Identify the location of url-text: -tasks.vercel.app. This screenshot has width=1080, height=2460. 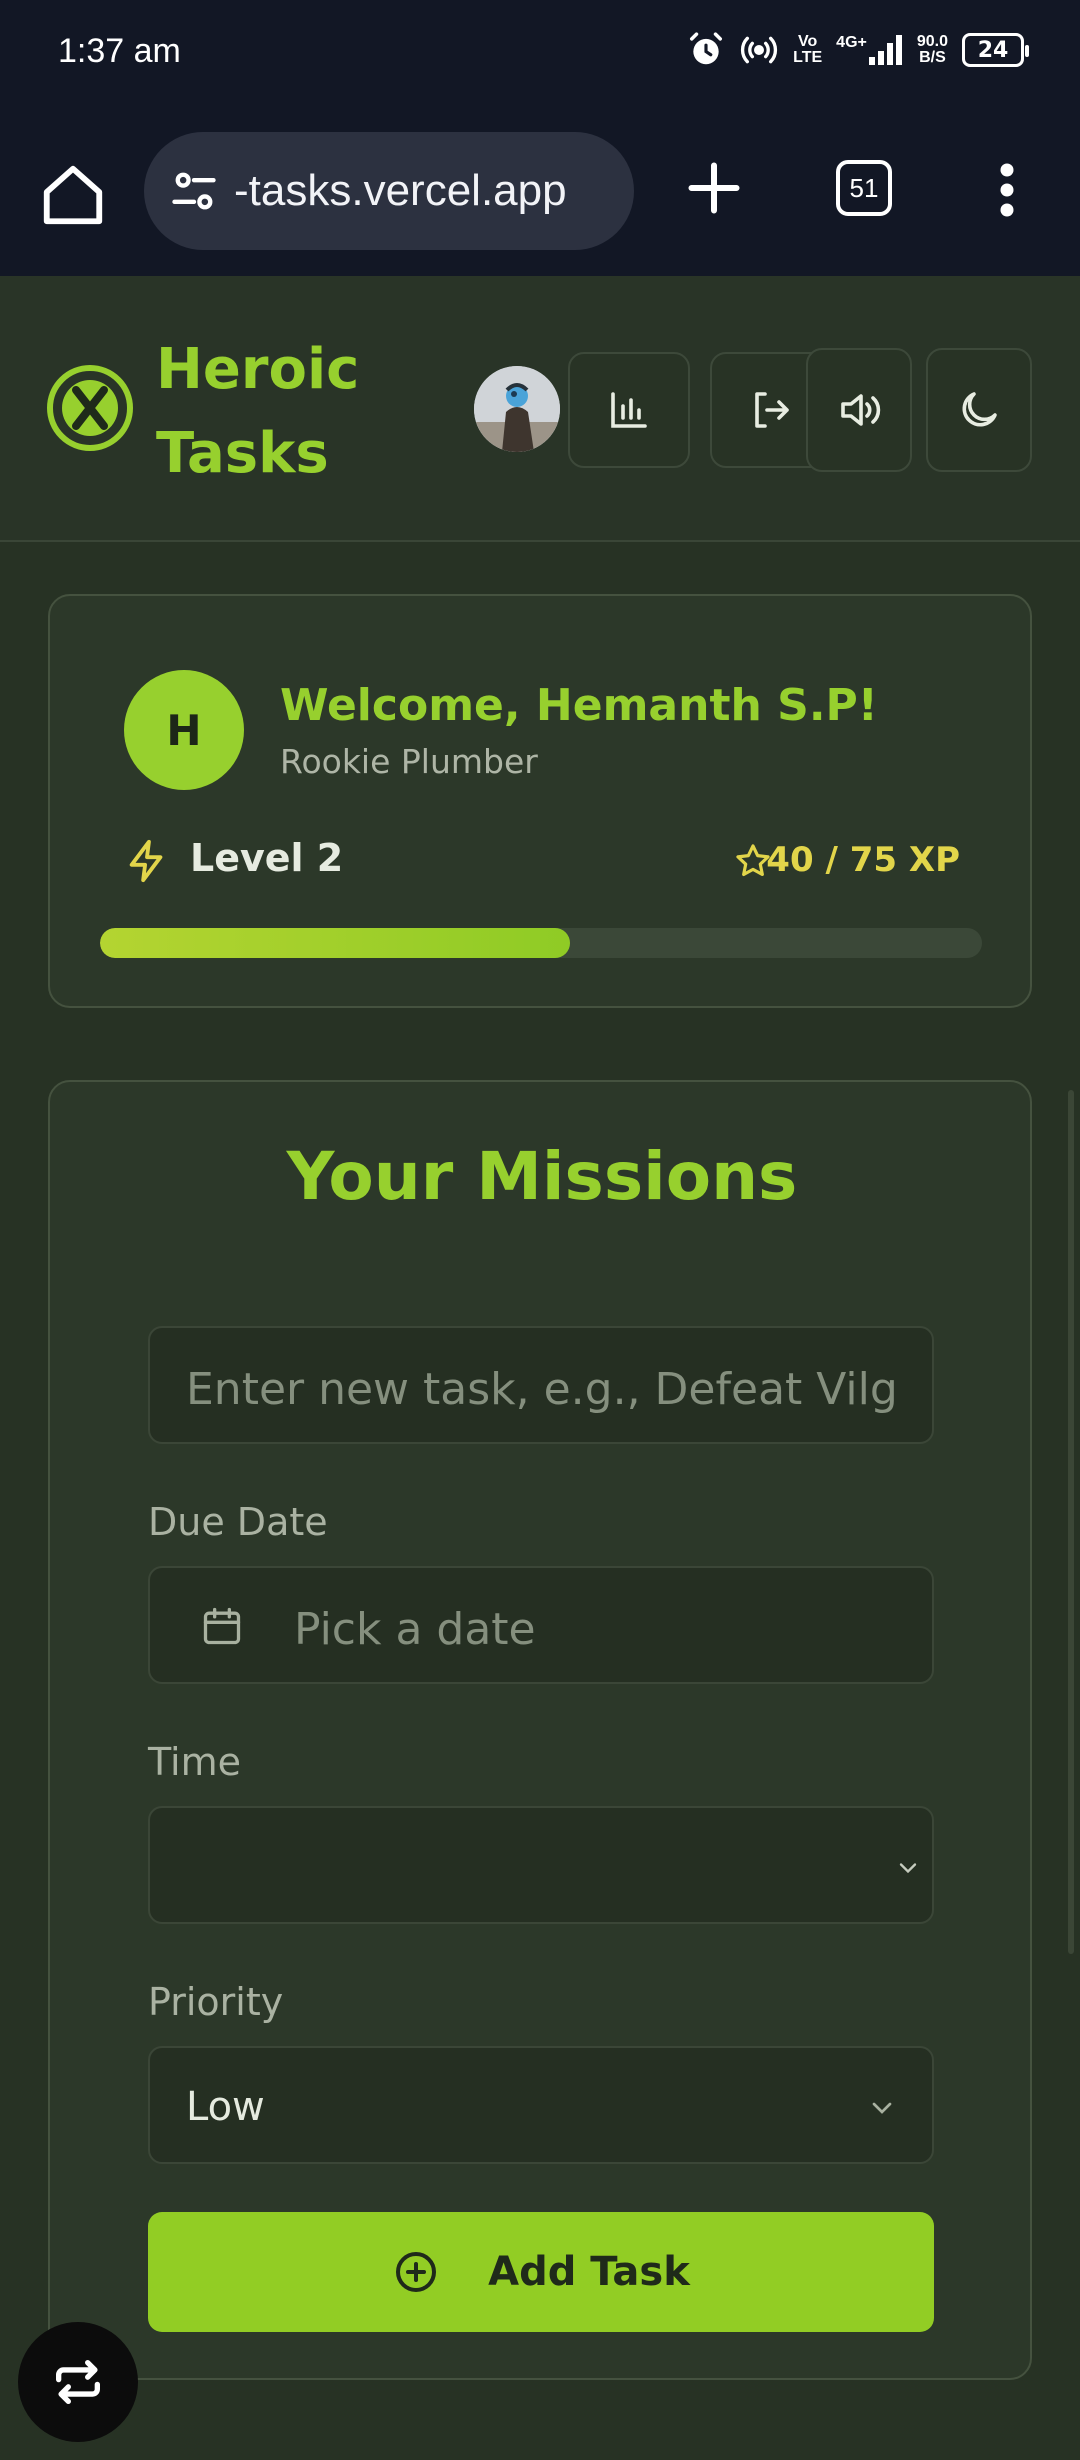
(429, 191).